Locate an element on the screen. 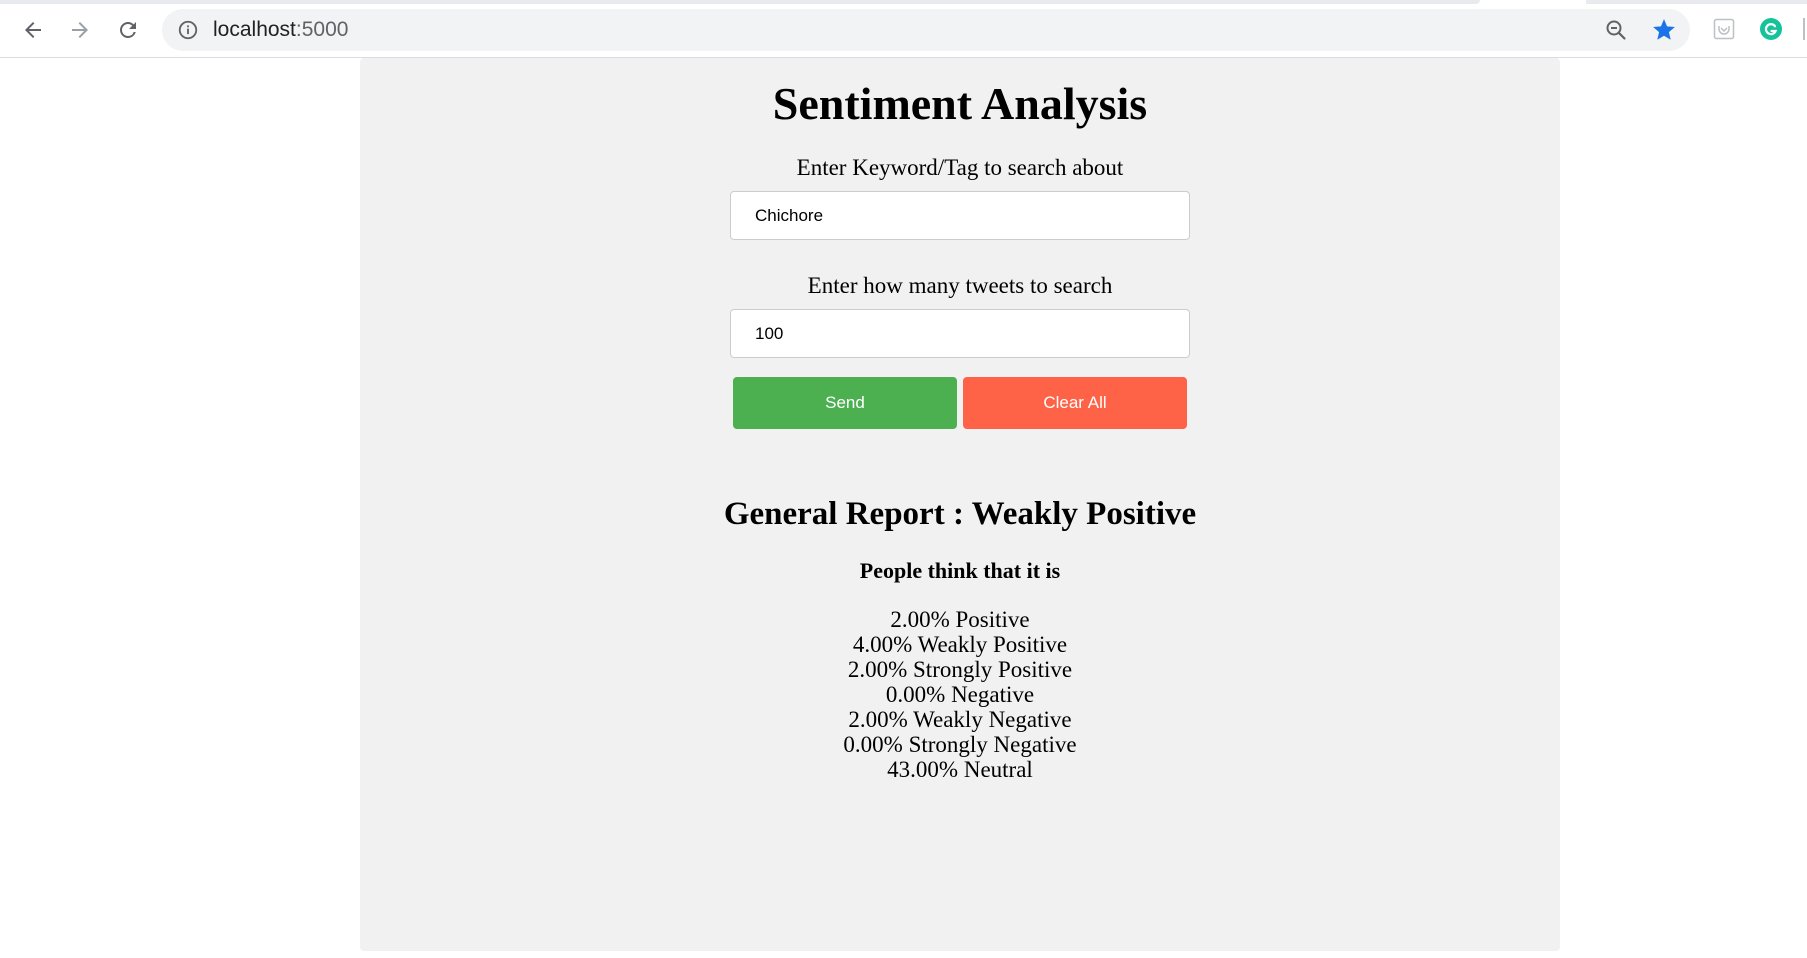  keyword-label: Enter Keyword/Tag to search about is located at coordinates (960, 167).